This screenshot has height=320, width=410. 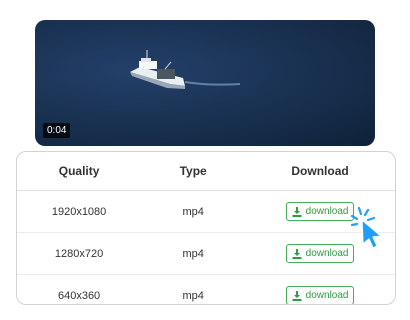 I want to click on quality-cell: 640x360, so click(x=79, y=295).